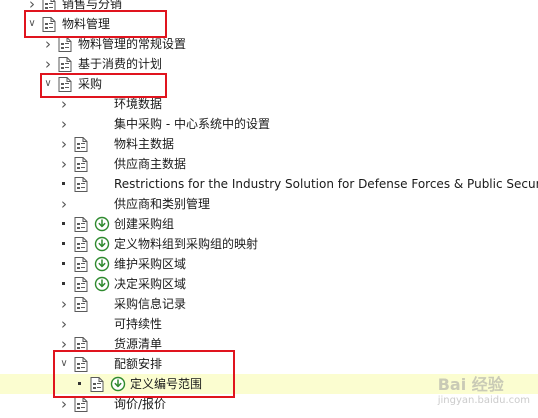 This screenshot has width=538, height=418. What do you see at coordinates (90, 84) in the screenshot?
I see `tree-item-label: 采购` at bounding box center [90, 84].